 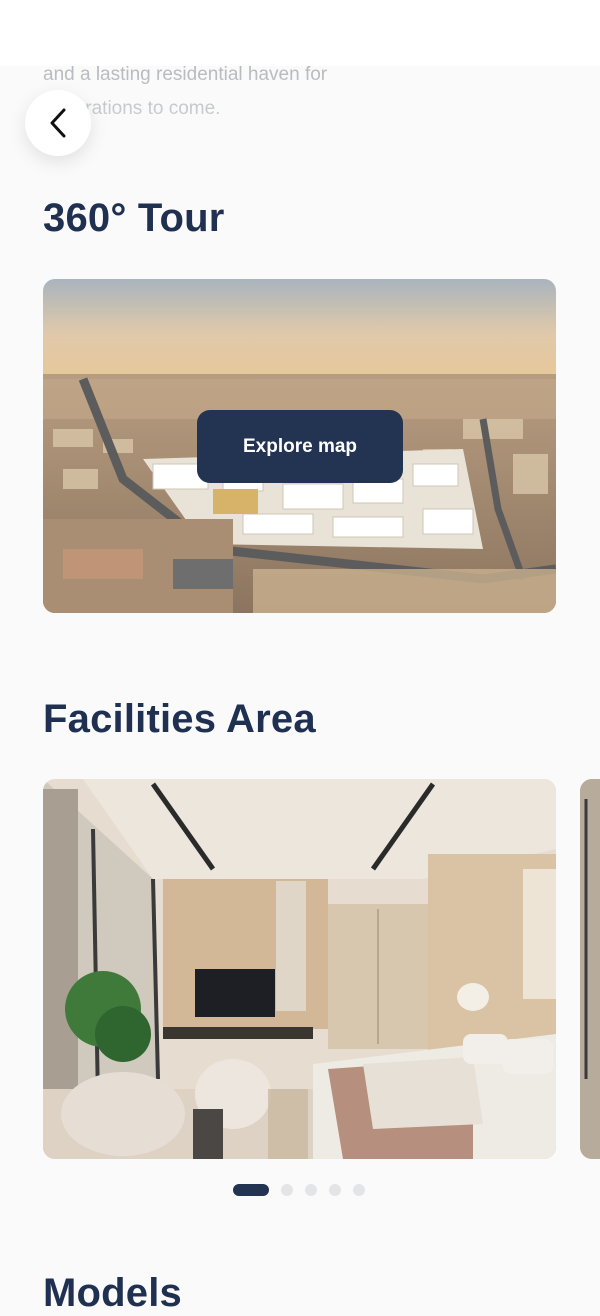 What do you see at coordinates (179, 719) in the screenshot?
I see `facilities-section-title: Facilities Area` at bounding box center [179, 719].